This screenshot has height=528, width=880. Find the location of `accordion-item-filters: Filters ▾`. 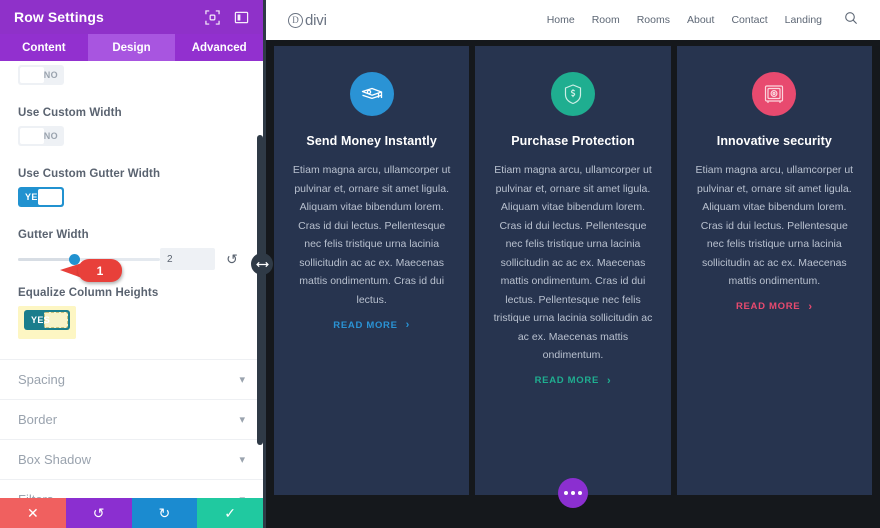

accordion-item-filters: Filters ▾ is located at coordinates (131, 488).